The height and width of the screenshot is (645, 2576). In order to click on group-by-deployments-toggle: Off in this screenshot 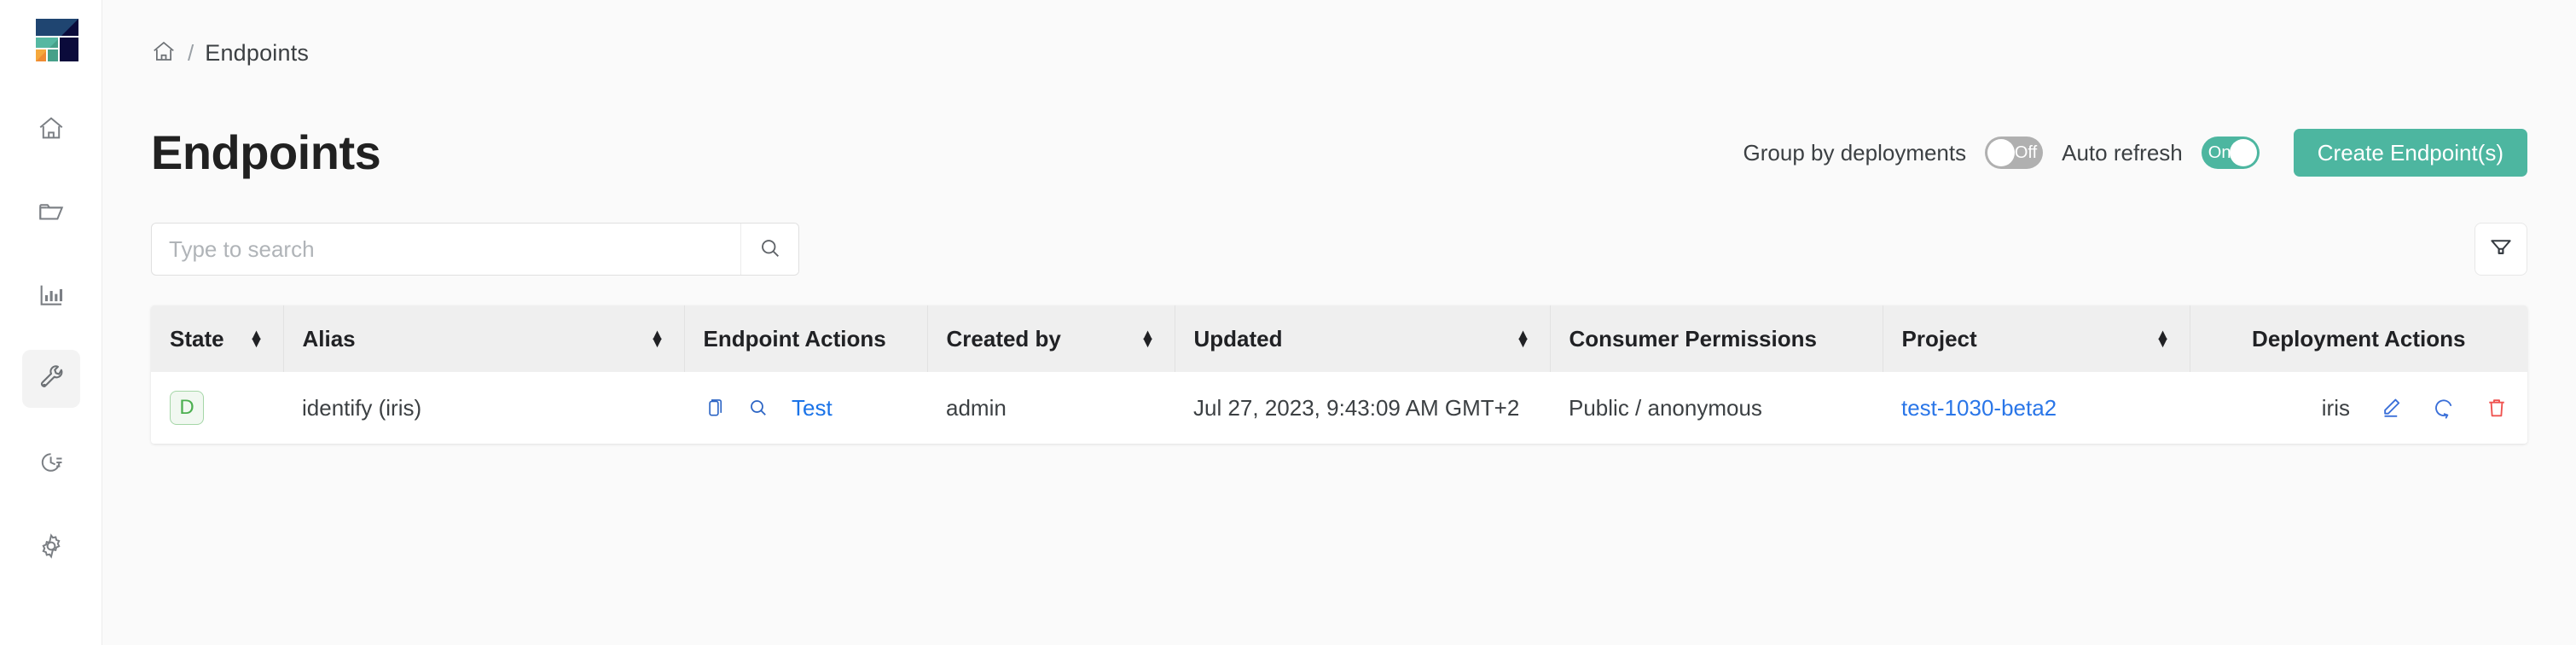, I will do `click(2014, 153)`.